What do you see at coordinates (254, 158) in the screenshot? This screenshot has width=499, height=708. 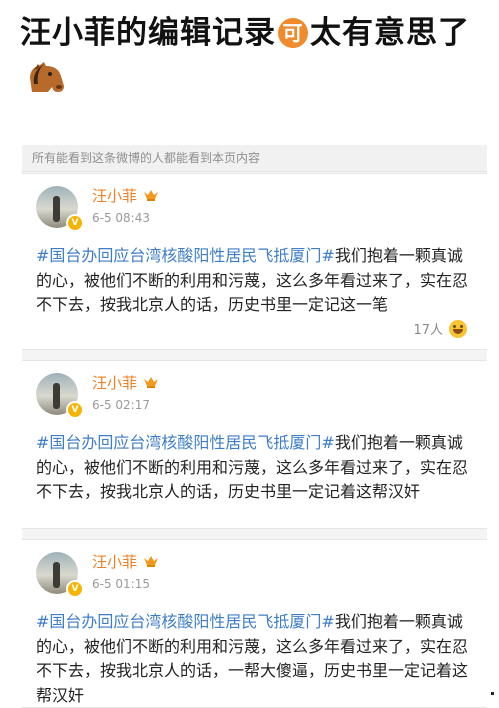 I see `privacy-notice: 所有能看到这条微博的人都能看到本页内容` at bounding box center [254, 158].